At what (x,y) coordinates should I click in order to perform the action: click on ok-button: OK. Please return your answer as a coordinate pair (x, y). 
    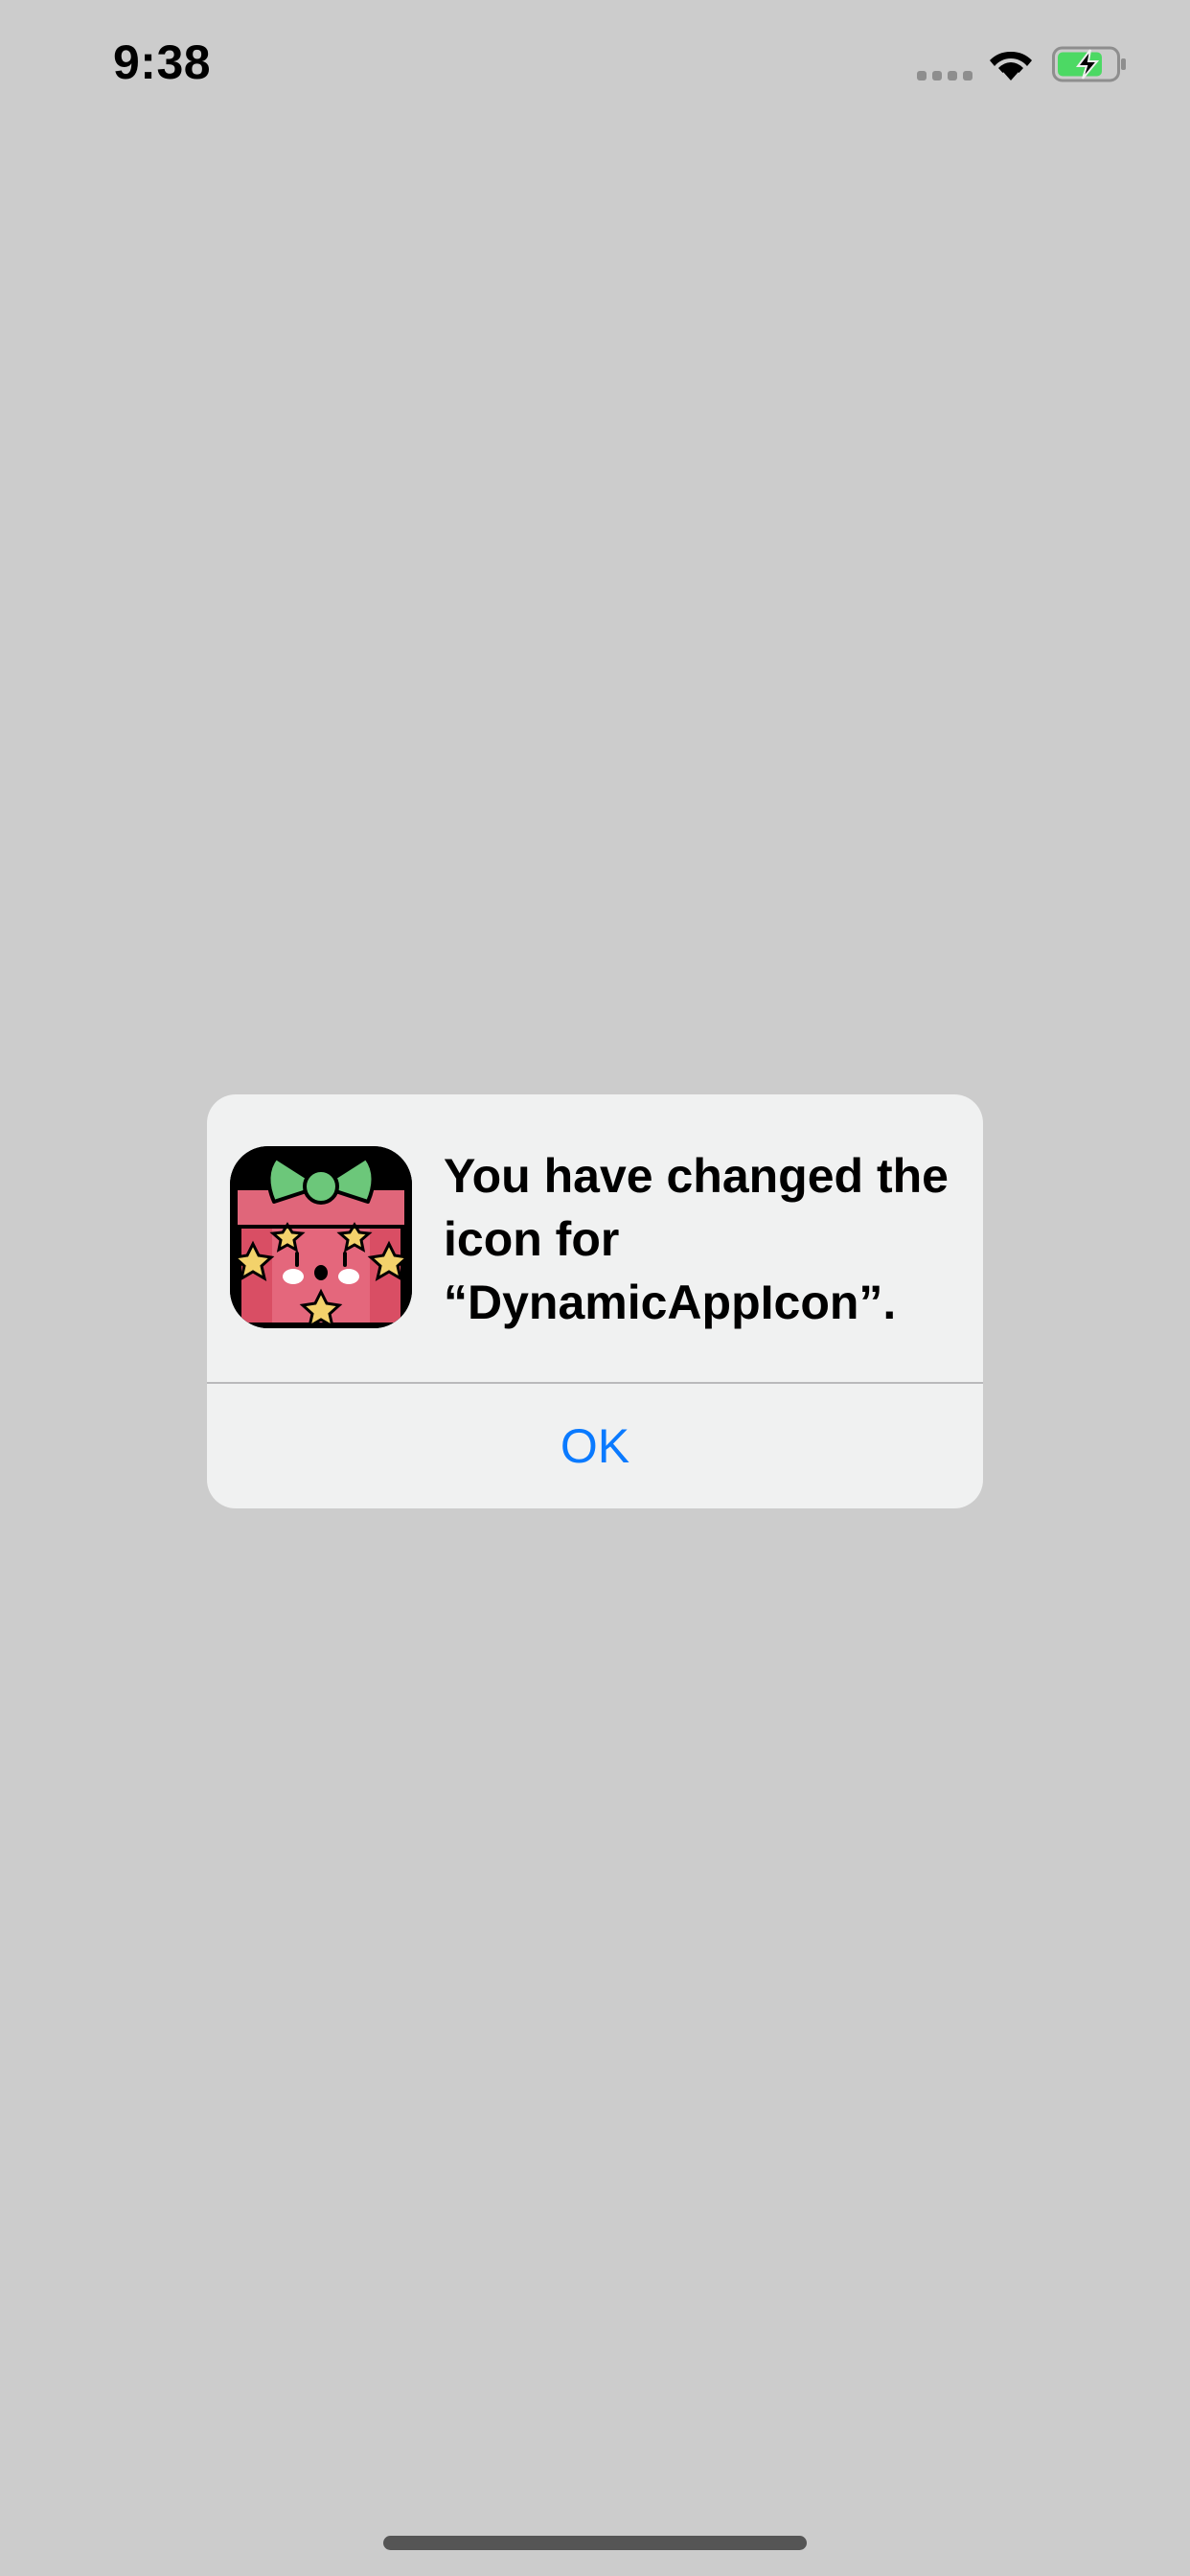
    Looking at the image, I should click on (595, 1446).